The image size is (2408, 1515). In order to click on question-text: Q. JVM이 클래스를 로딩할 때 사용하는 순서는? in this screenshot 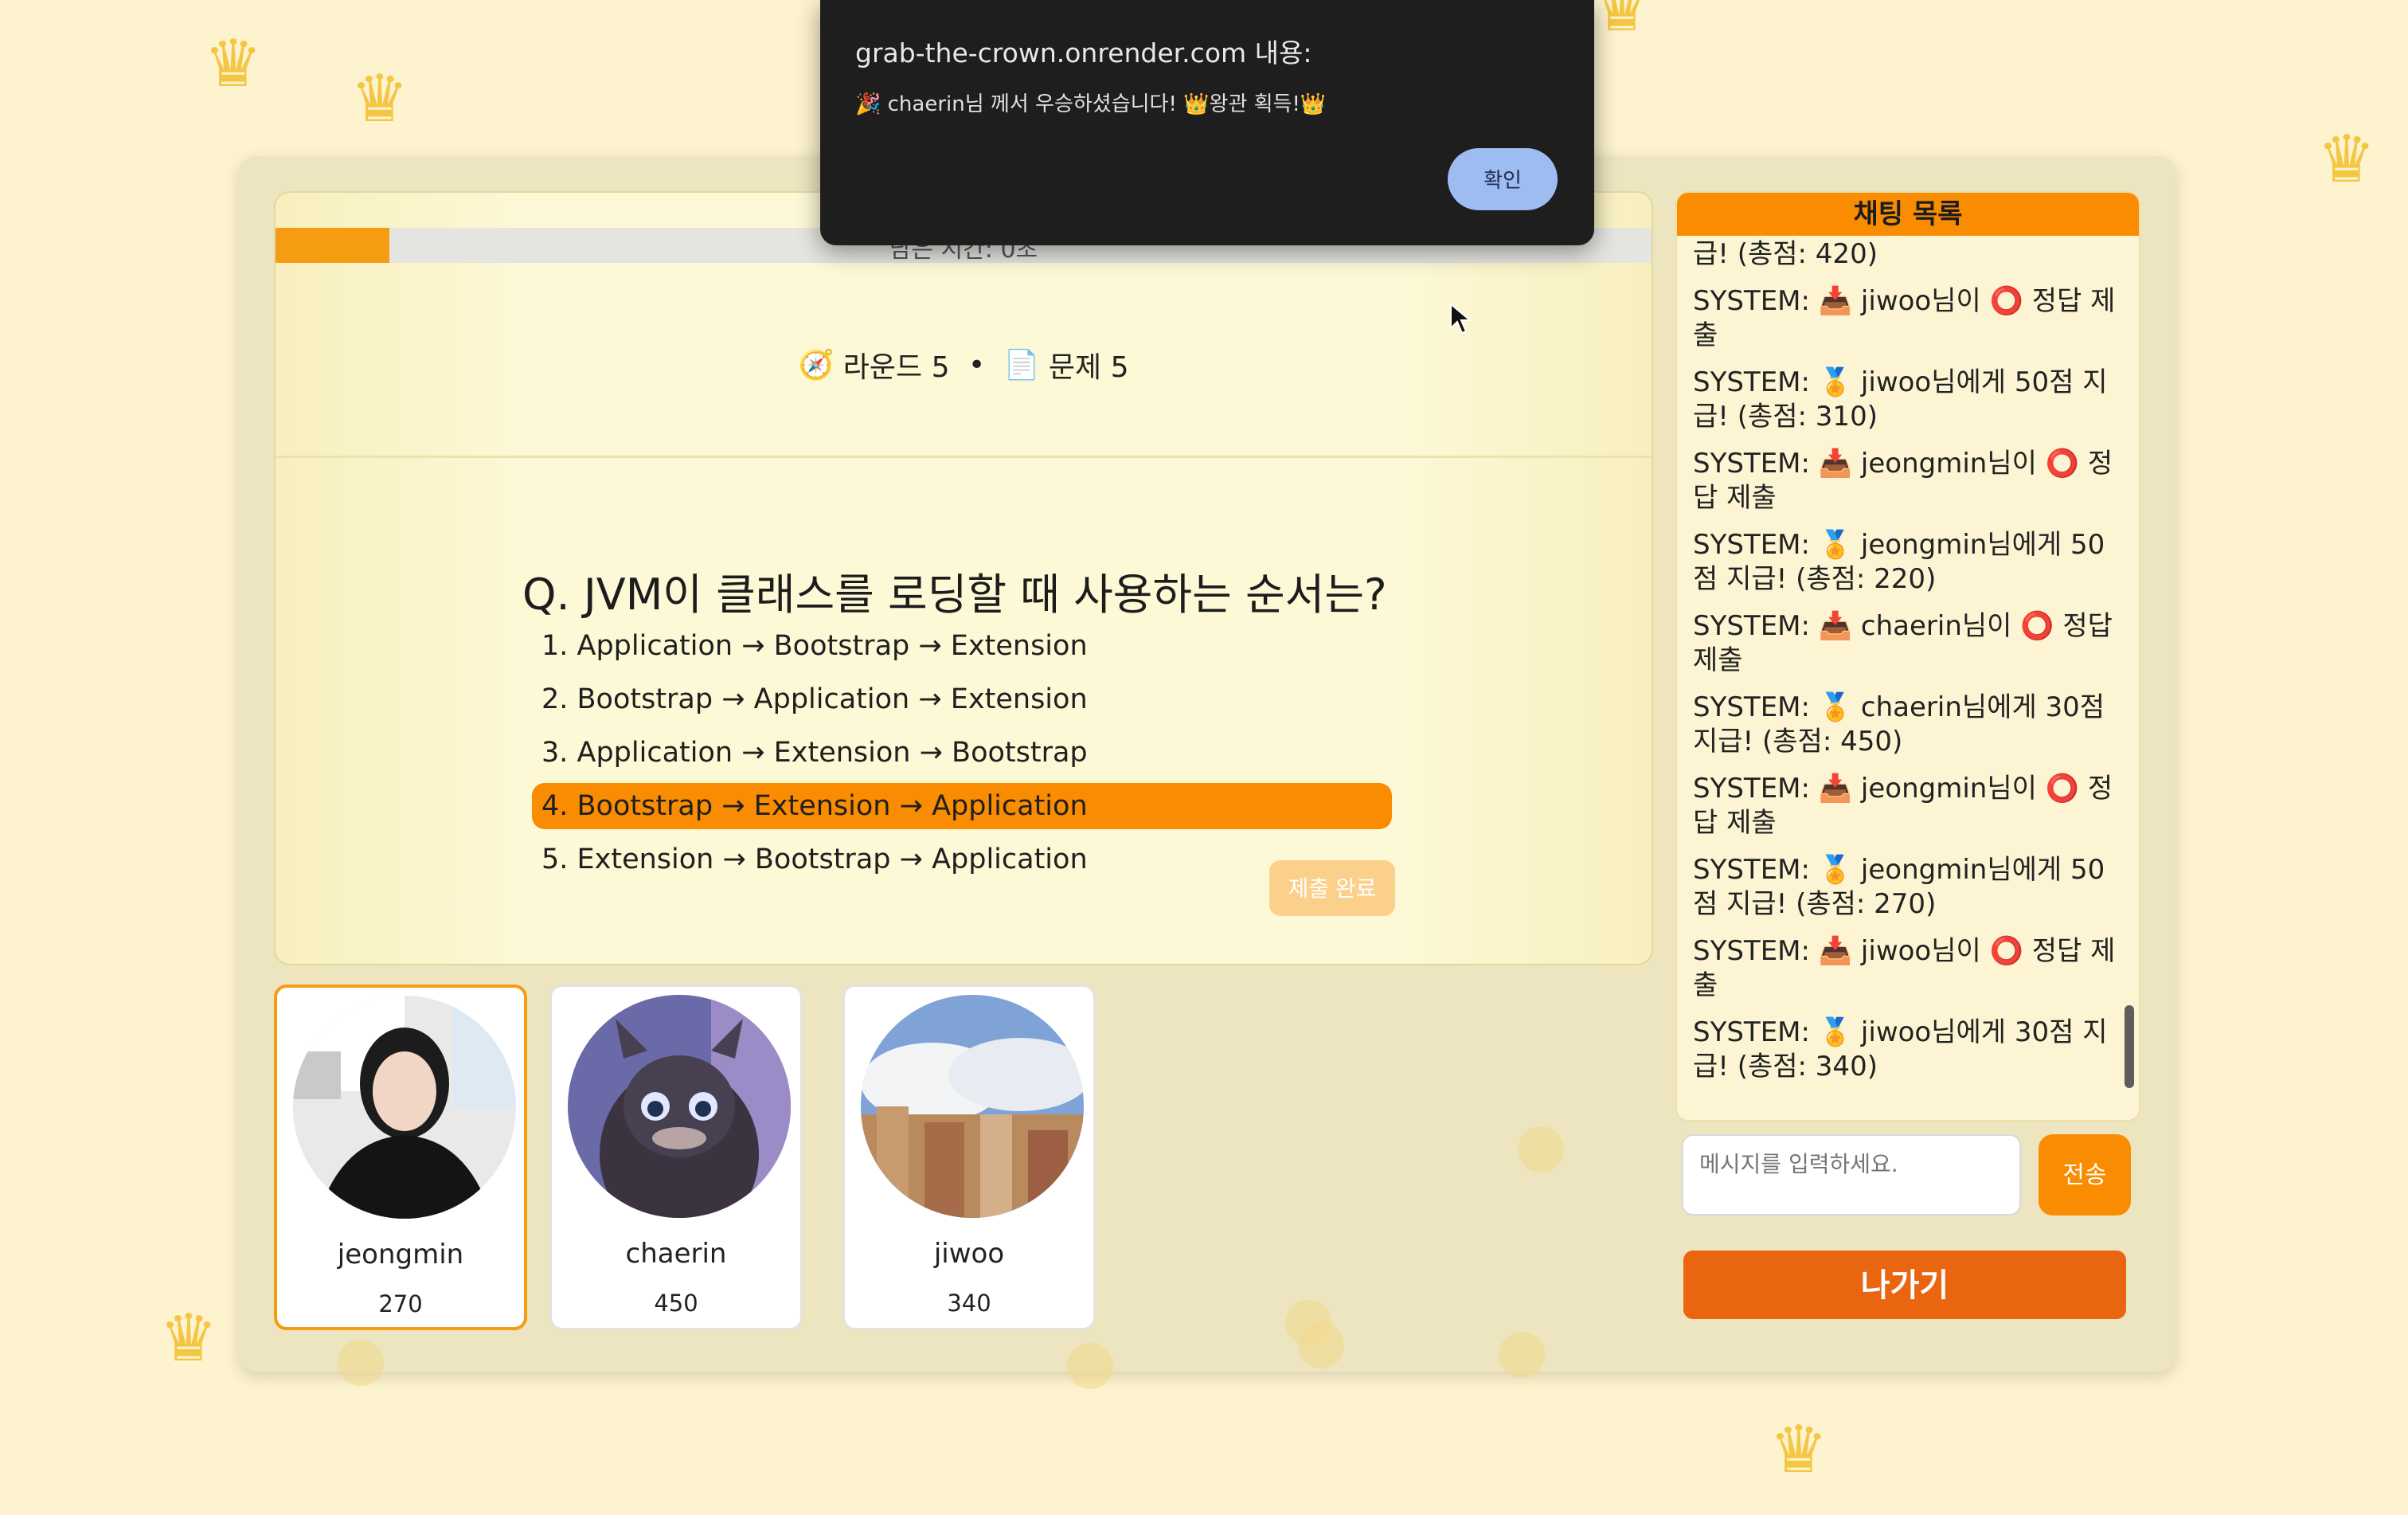, I will do `click(954, 595)`.